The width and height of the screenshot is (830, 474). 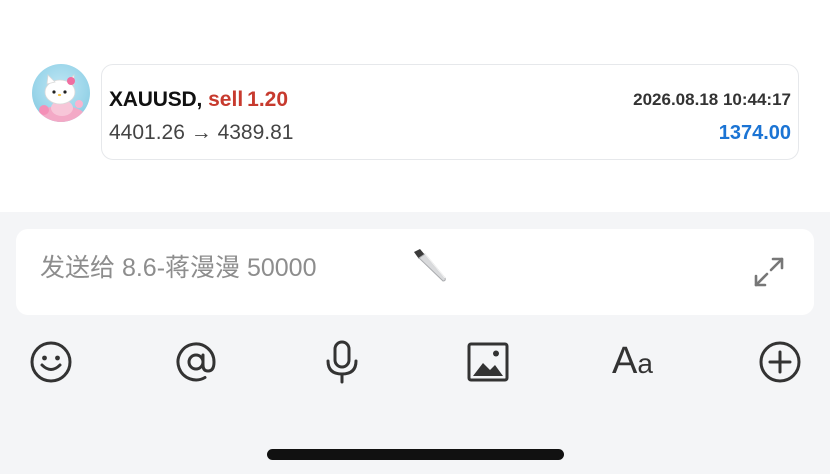 What do you see at coordinates (61, 98) in the screenshot?
I see `hello-kitty-avatar-icon` at bounding box center [61, 98].